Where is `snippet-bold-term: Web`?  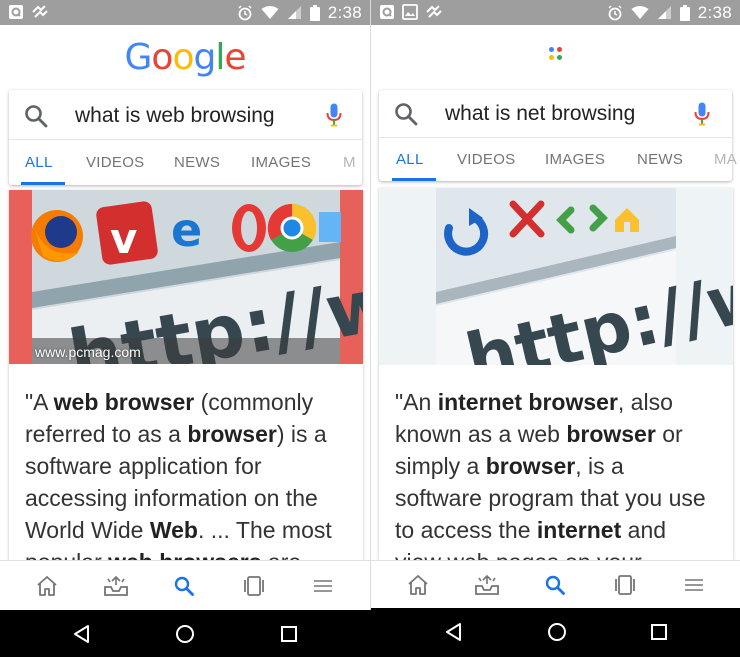 snippet-bold-term: Web is located at coordinates (173, 530).